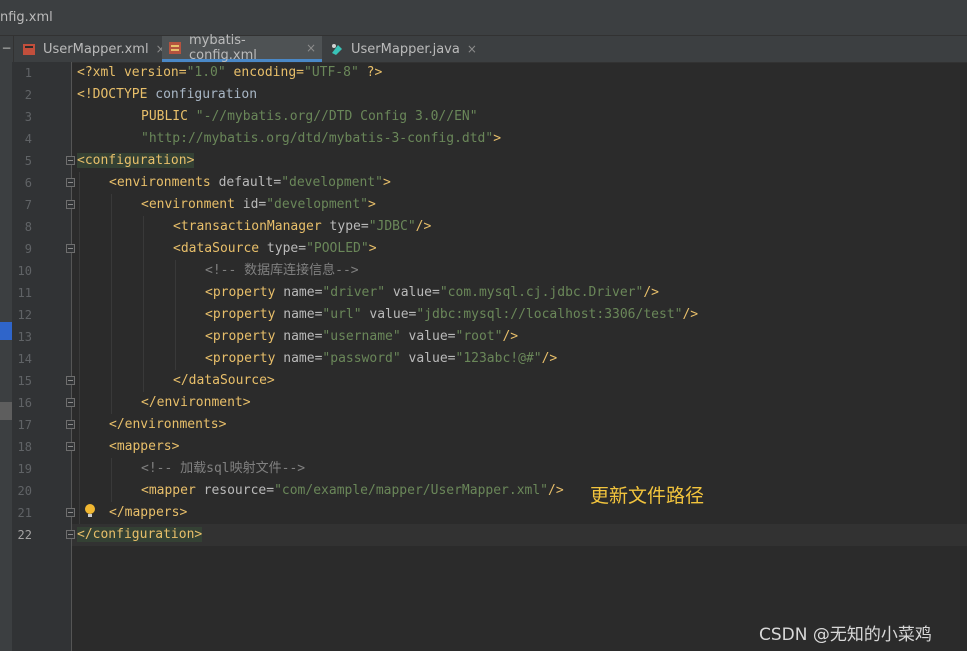 This screenshot has height=651, width=967. I want to click on code-line-22: </configuration>, so click(140, 535).